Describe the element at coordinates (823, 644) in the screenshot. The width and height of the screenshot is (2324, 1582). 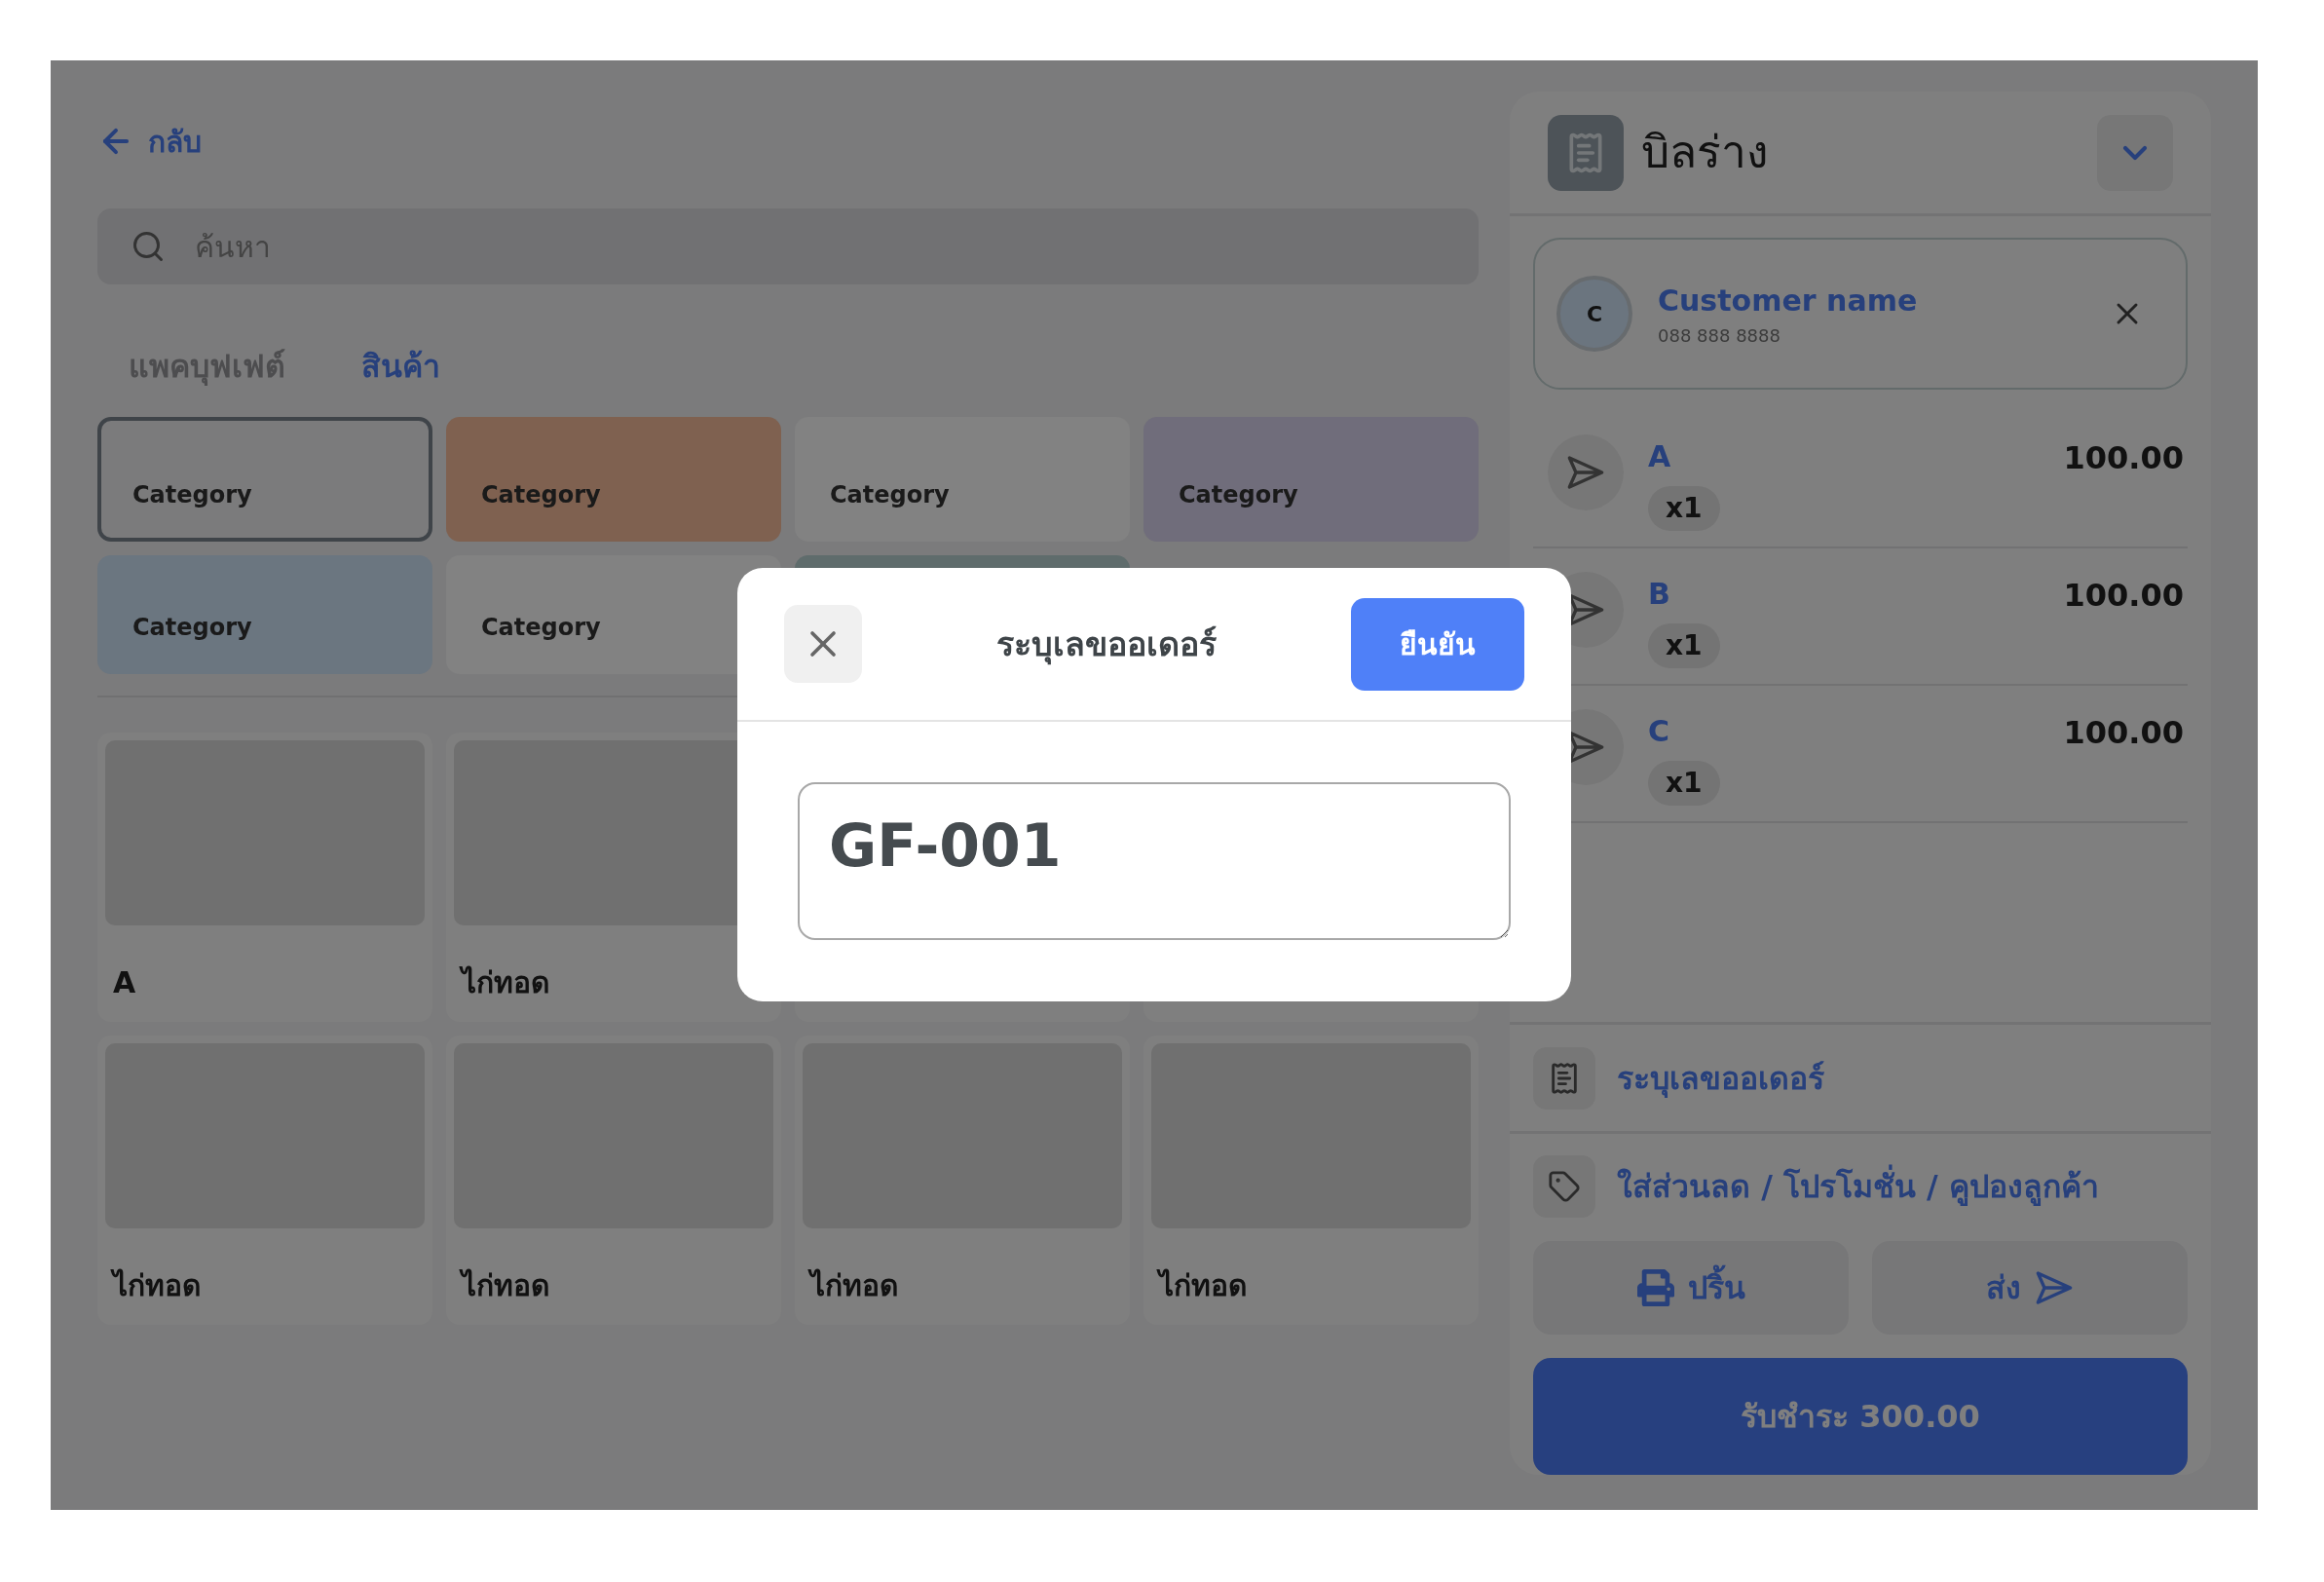
I see `close-button` at that location.